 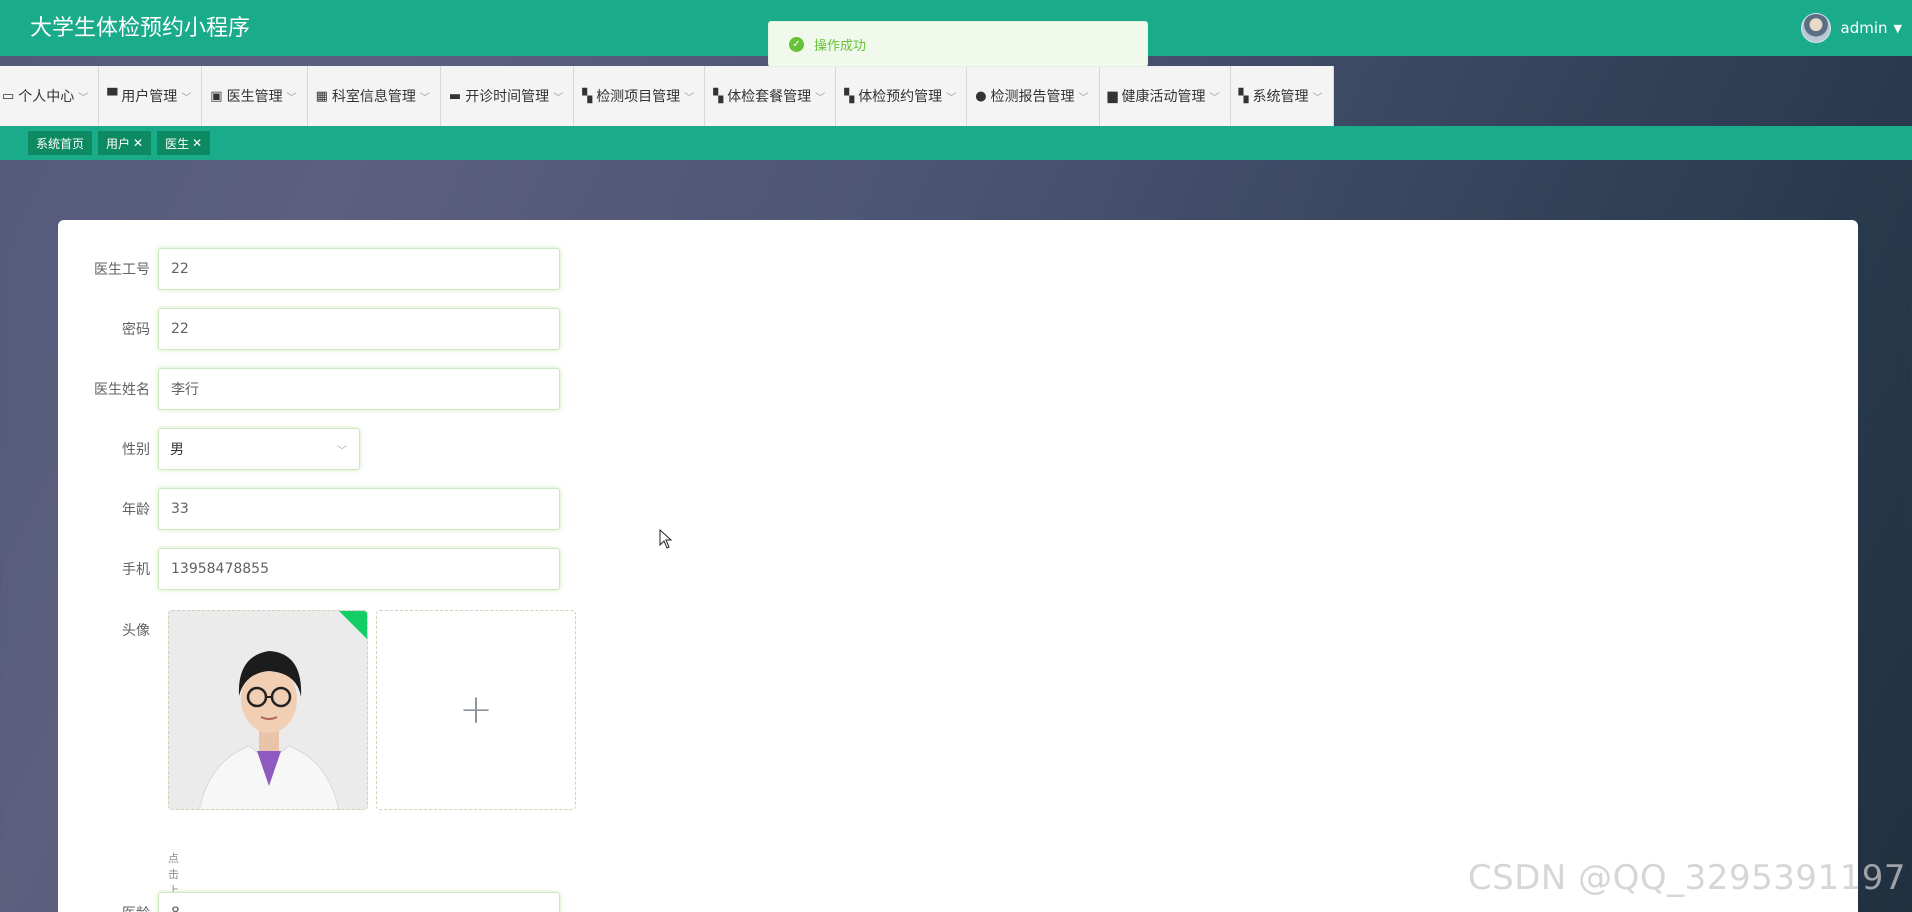 I want to click on nav-item-reports: ● 检测报告管理 ﹀, so click(x=1033, y=96).